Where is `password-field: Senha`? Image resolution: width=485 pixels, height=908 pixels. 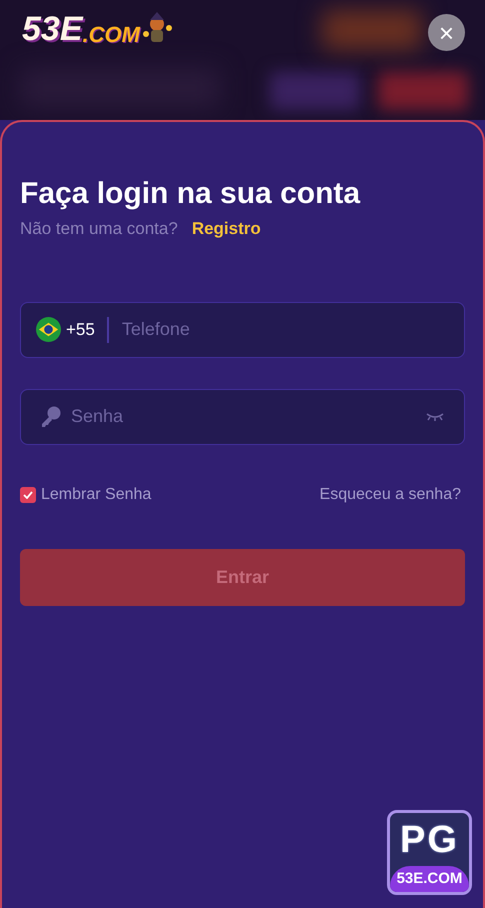 password-field: Senha is located at coordinates (242, 416).